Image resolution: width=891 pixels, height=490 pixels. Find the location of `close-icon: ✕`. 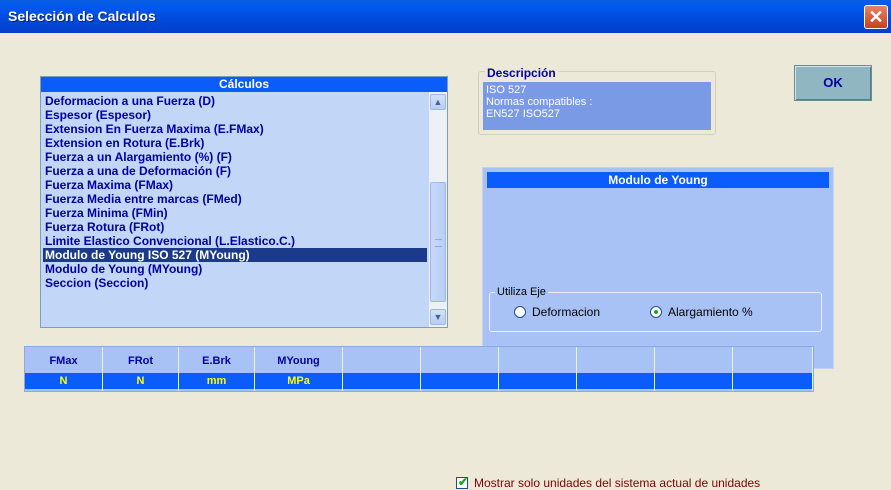

close-icon: ✕ is located at coordinates (876, 17).